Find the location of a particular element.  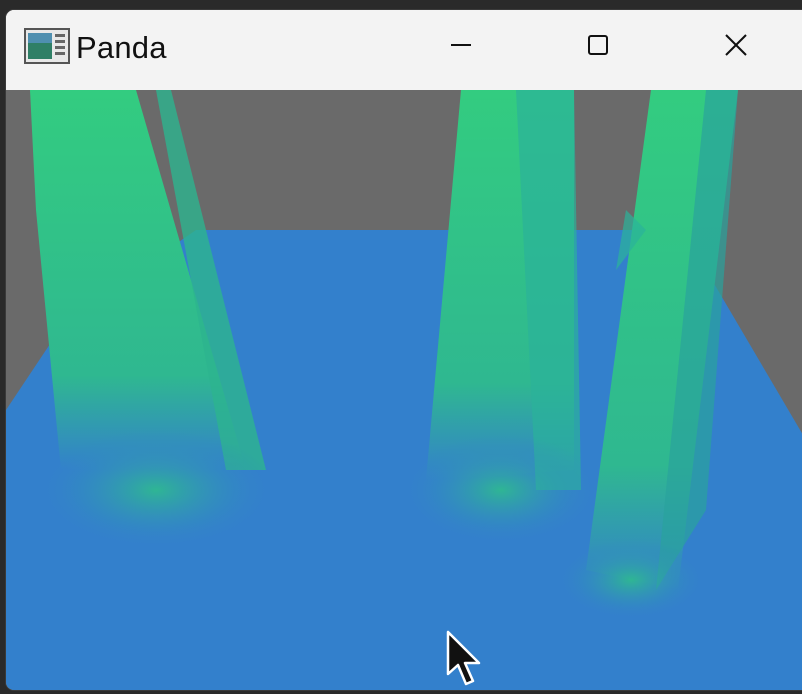

minimize-icon is located at coordinates (461, 47).